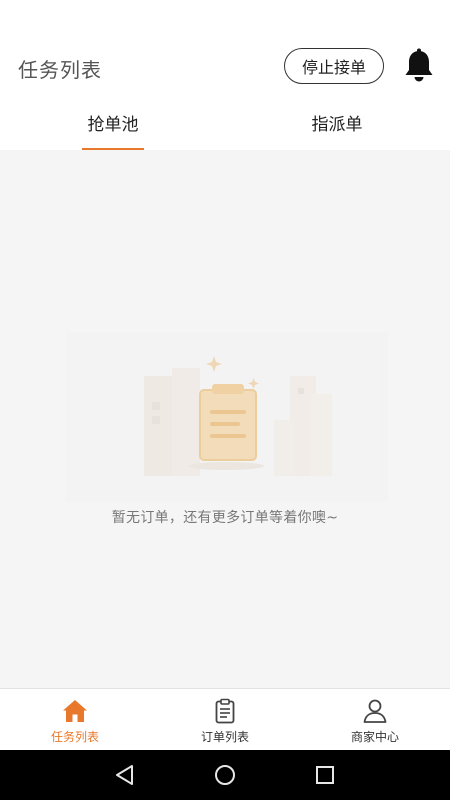 Image resolution: width=450 pixels, height=800 pixels. What do you see at coordinates (225, 518) in the screenshot?
I see `empty-state-message: 暂无订单，还有更多订单等着你噢~` at bounding box center [225, 518].